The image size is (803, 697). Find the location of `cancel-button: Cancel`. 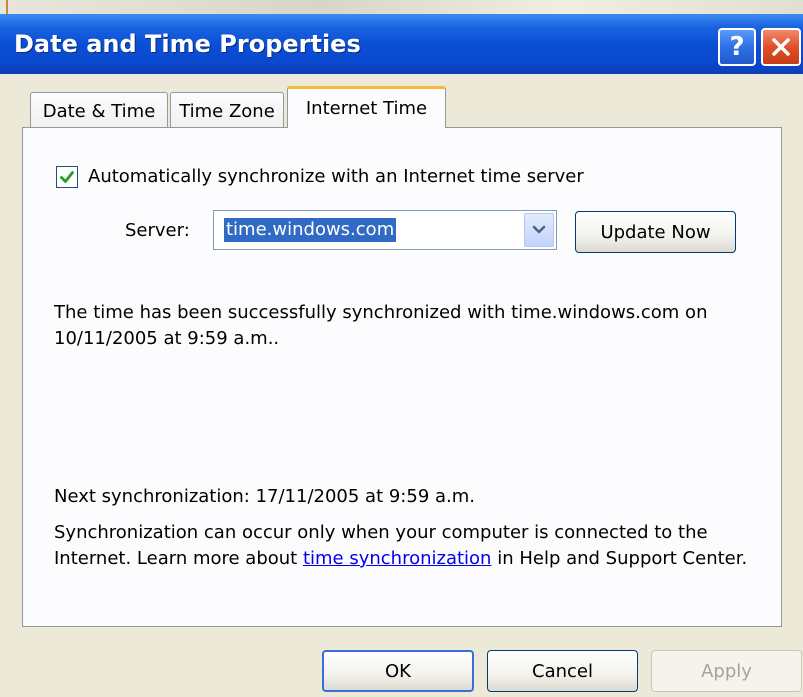

cancel-button: Cancel is located at coordinates (562, 671).